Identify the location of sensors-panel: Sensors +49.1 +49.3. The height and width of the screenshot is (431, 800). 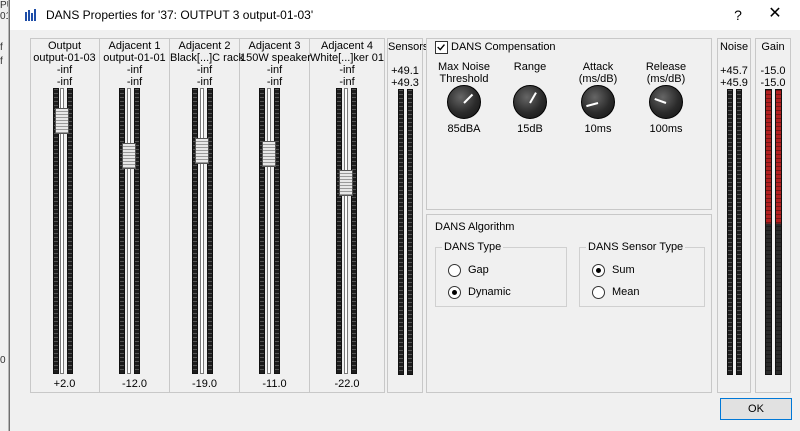
(408, 215).